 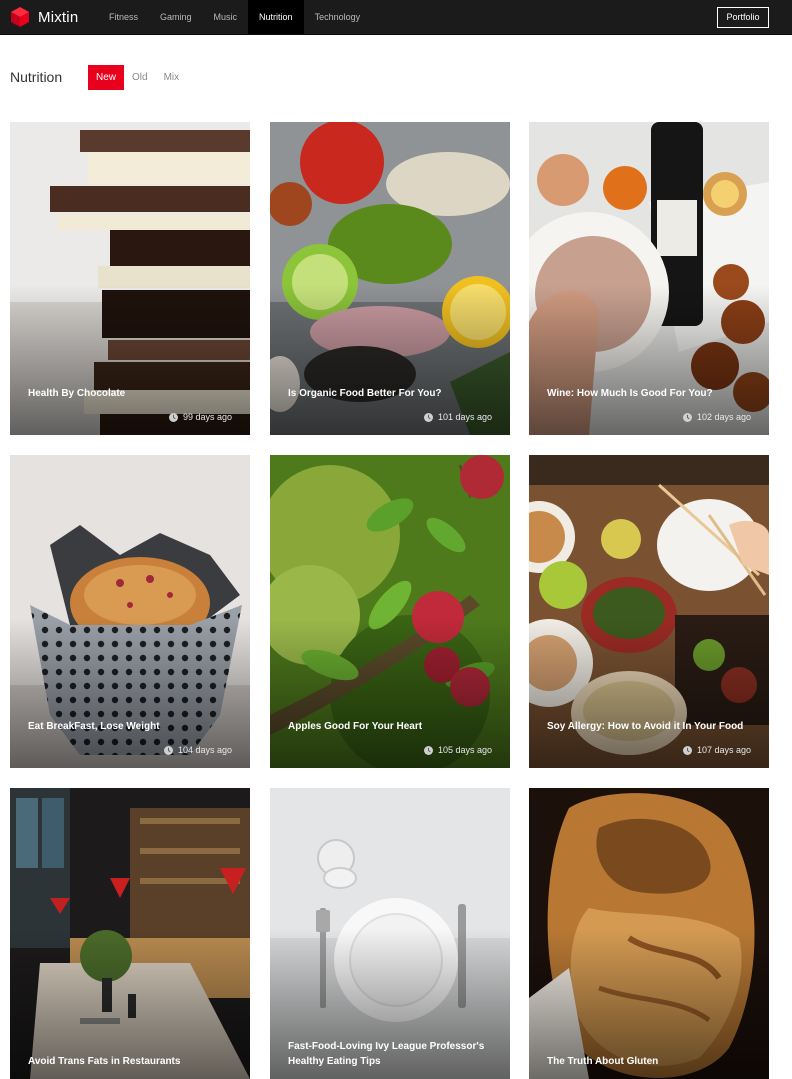 I want to click on post-age: 107 days ago, so click(x=723, y=750).